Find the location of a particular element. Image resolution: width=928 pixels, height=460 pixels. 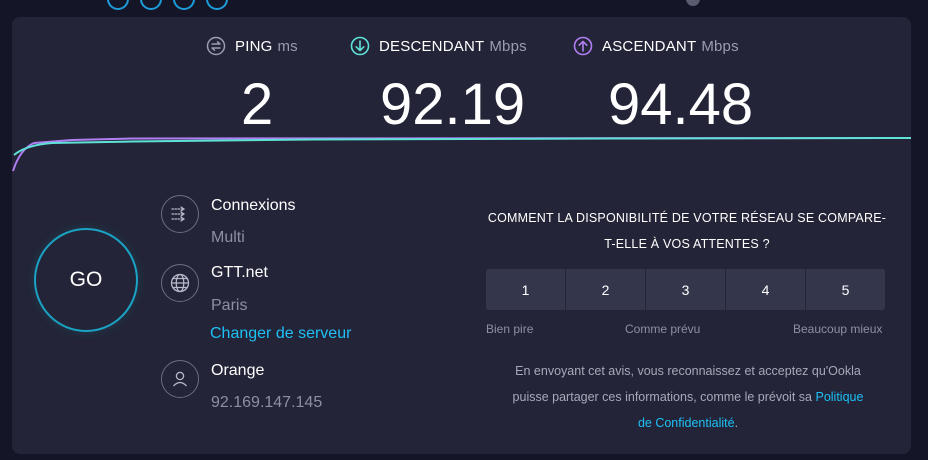

rating-button-2: 2 is located at coordinates (605, 289).